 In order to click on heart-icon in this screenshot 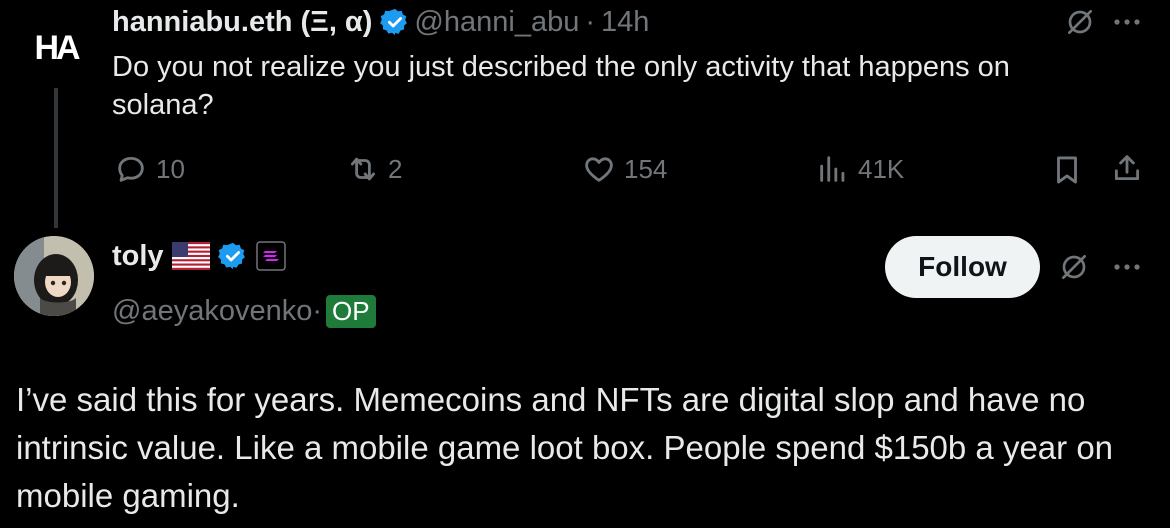, I will do `click(599, 169)`.